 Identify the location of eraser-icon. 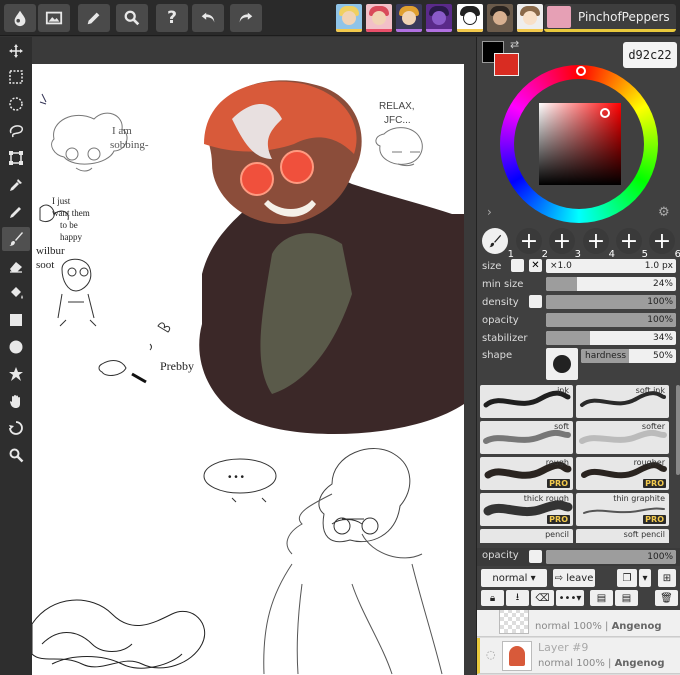
(16, 266).